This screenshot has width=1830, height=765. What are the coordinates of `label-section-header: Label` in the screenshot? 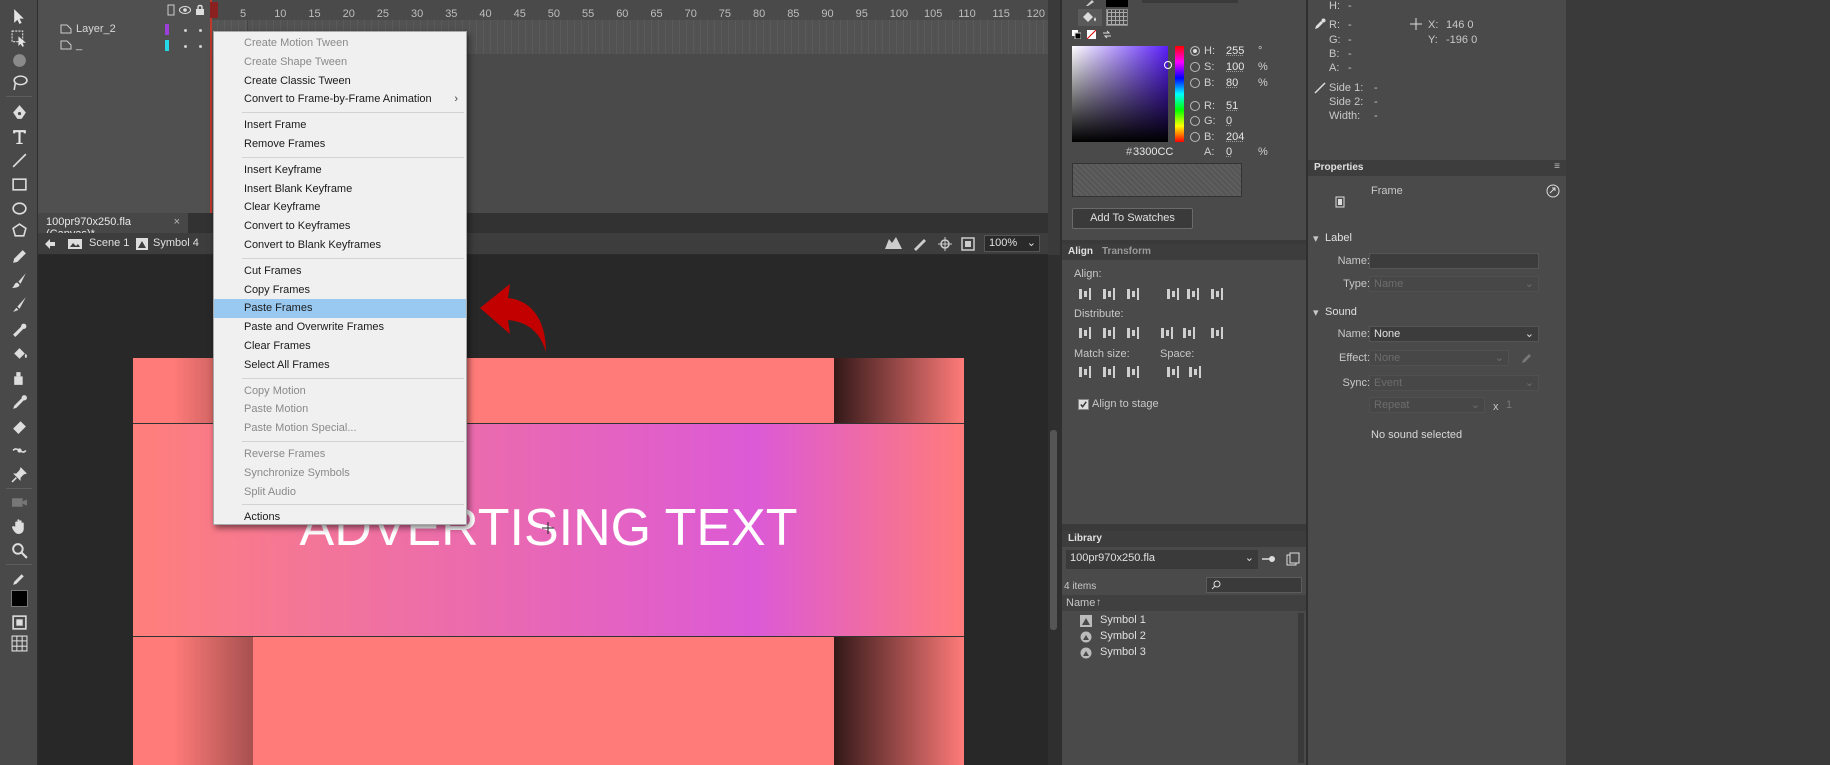 It's located at (1338, 238).